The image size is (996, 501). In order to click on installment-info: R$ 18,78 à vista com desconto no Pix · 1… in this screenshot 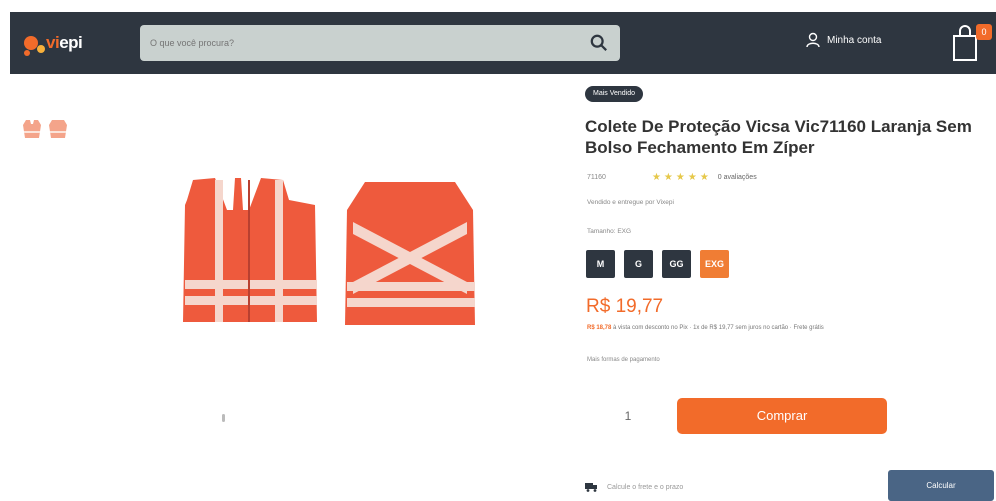, I will do `click(777, 328)`.